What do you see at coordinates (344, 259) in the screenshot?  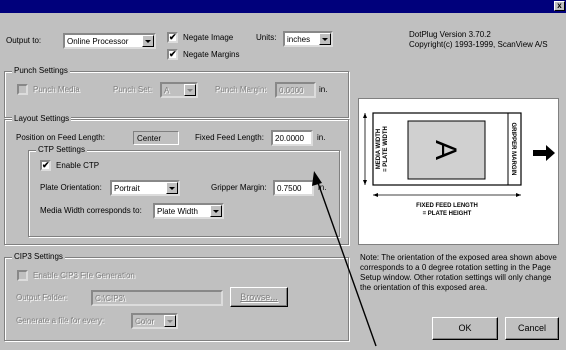 I see `annotation-pointer` at bounding box center [344, 259].